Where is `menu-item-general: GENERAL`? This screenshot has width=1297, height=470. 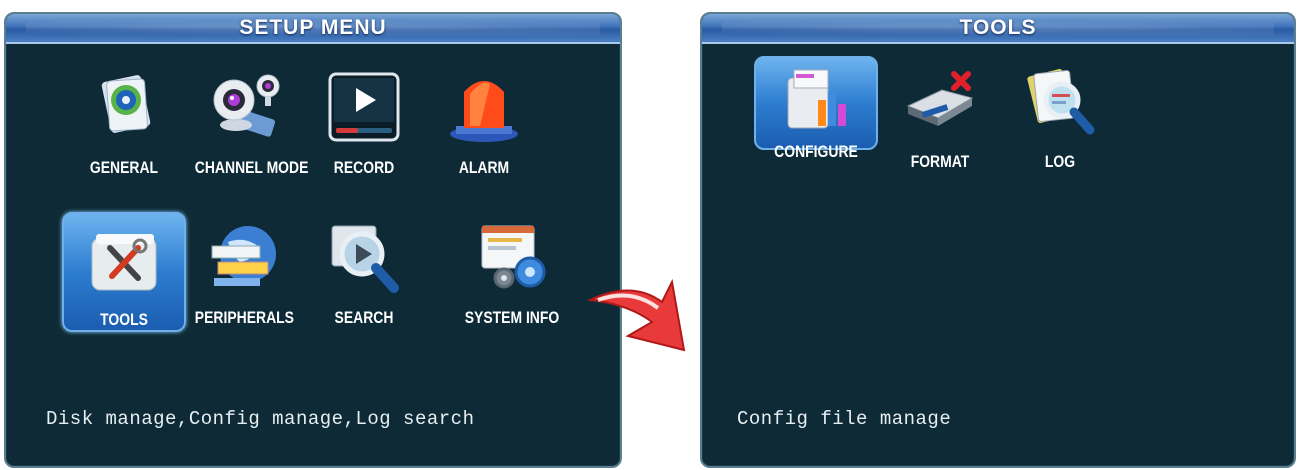
menu-item-general: GENERAL is located at coordinates (124, 128).